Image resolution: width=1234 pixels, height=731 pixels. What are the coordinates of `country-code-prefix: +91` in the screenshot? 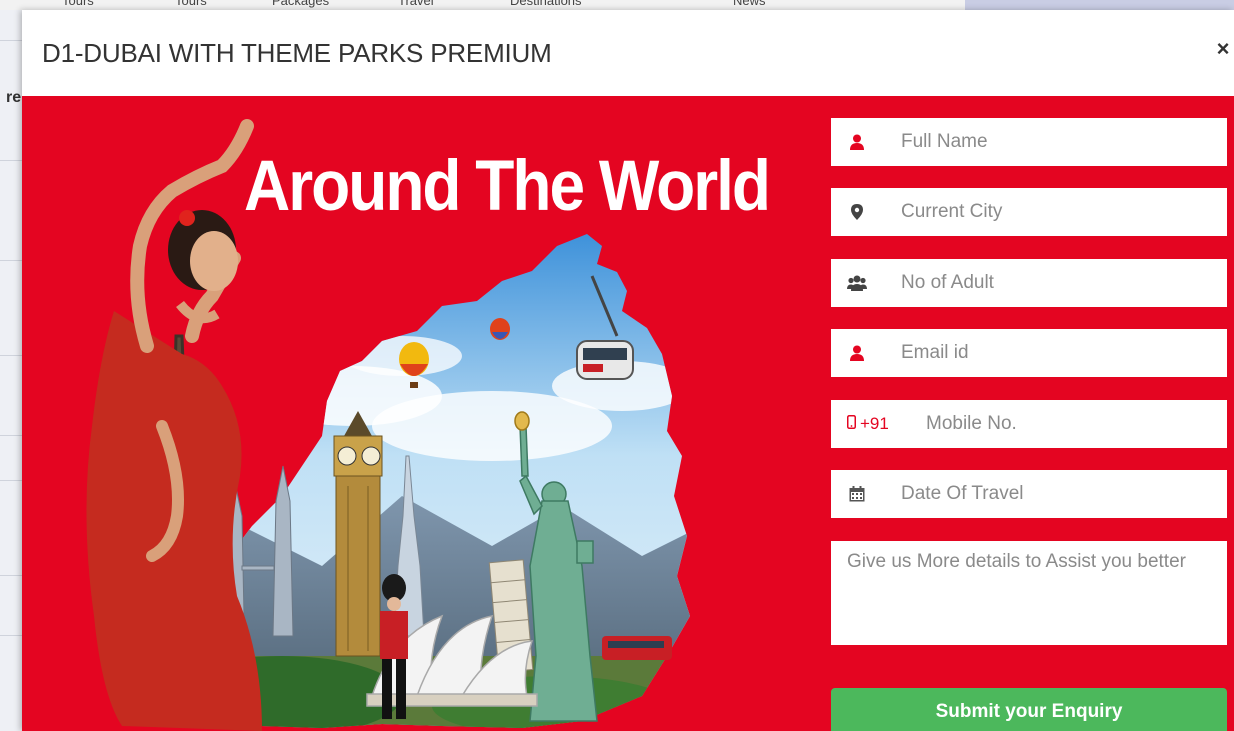 It's located at (868, 424).